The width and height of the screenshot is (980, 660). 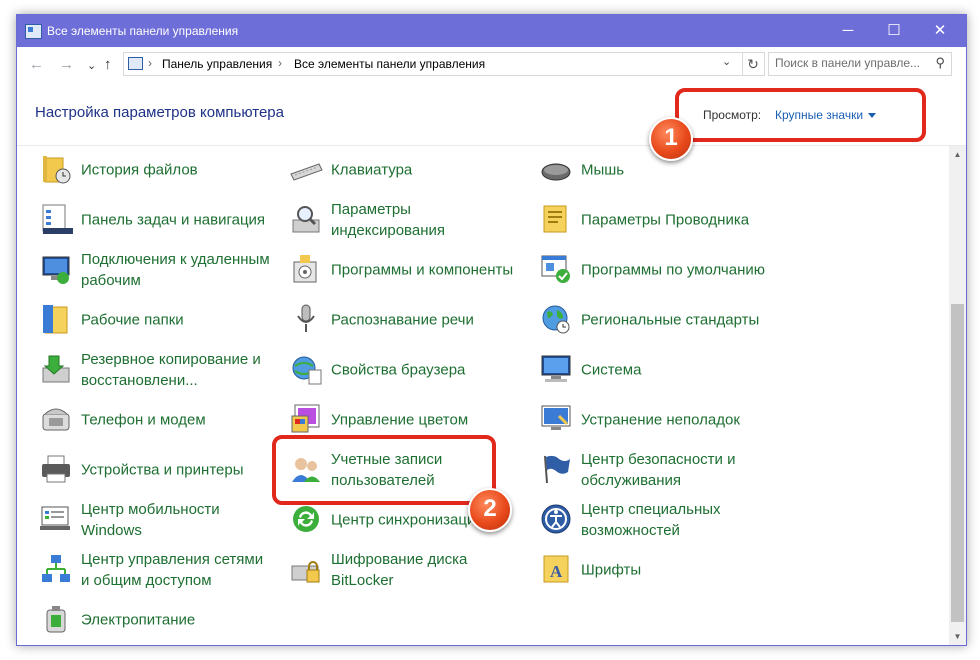 What do you see at coordinates (556, 469) in the screenshot?
I see `flag-icon` at bounding box center [556, 469].